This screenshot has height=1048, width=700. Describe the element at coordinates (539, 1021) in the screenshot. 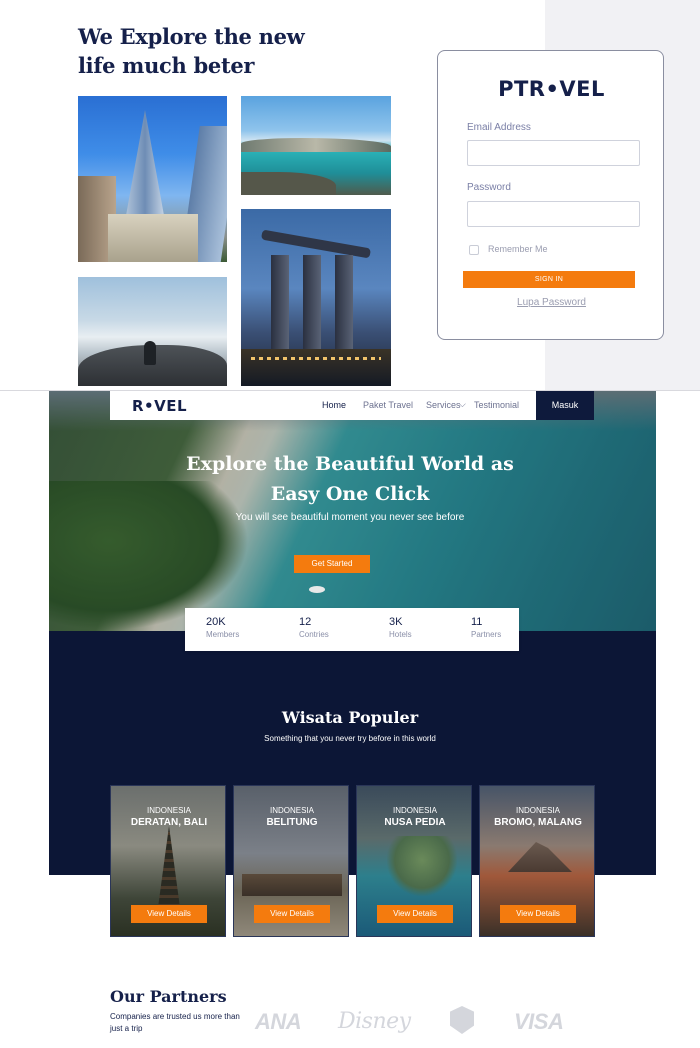

I see `visa-logo: VISA` at that location.